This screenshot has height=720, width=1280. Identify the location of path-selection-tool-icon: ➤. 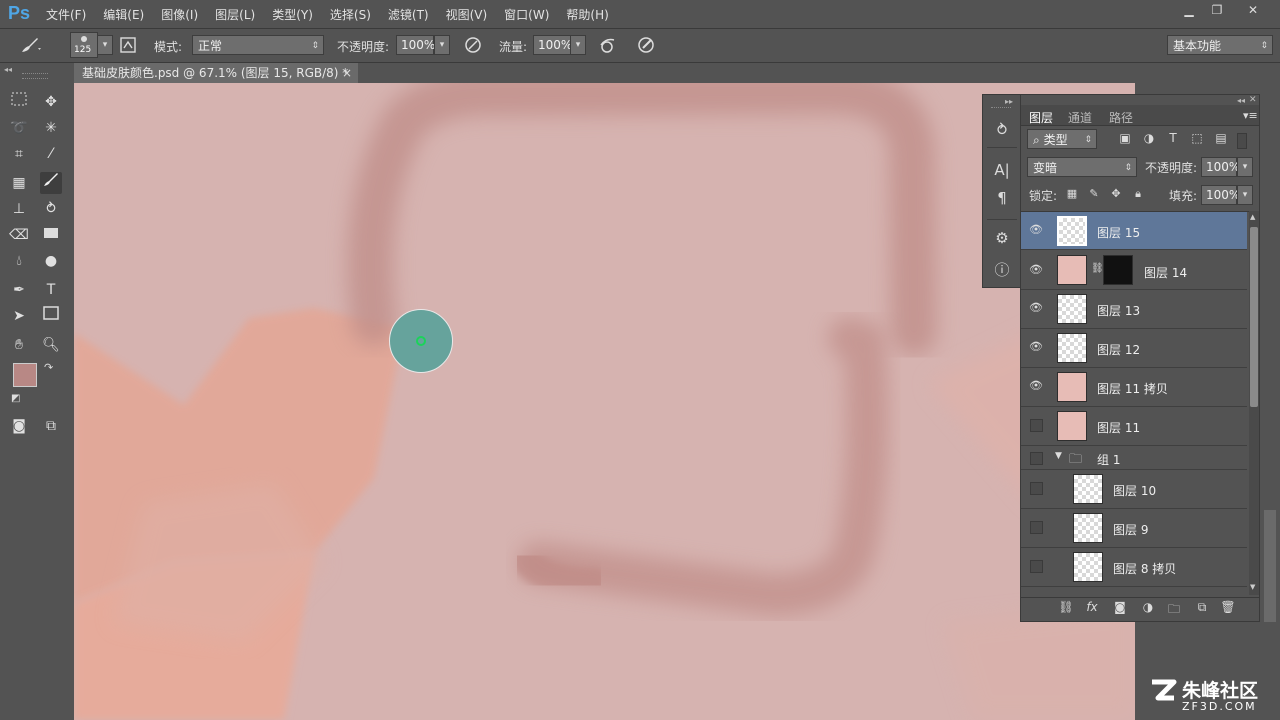
(19, 316).